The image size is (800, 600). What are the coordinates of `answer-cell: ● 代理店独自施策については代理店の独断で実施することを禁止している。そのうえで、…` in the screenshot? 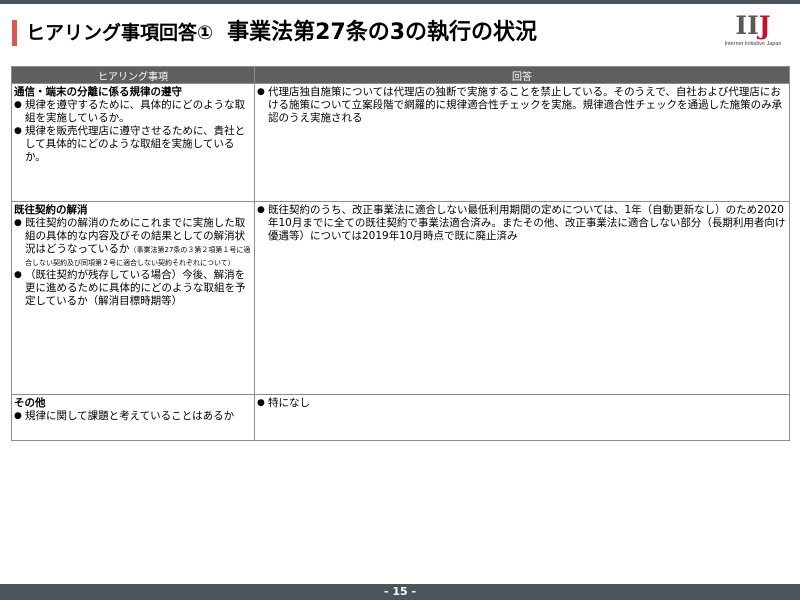 It's located at (522, 142).